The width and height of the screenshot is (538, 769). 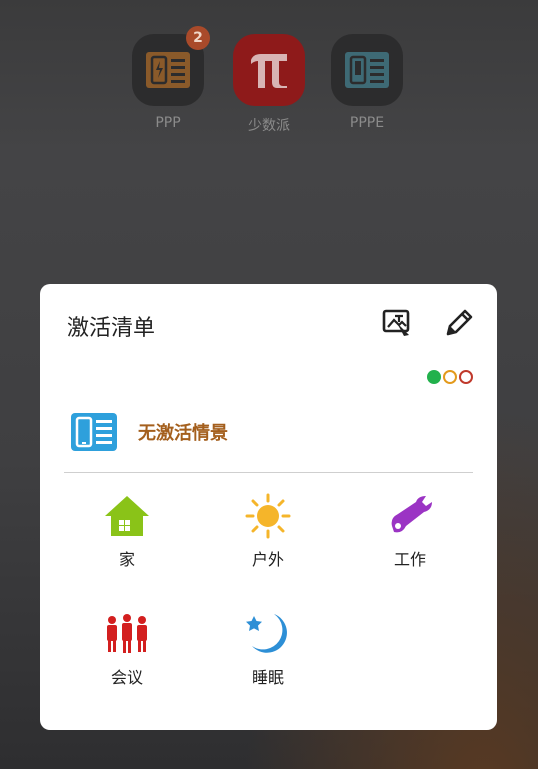 I want to click on indicator-dot-orange, so click(x=450, y=377).